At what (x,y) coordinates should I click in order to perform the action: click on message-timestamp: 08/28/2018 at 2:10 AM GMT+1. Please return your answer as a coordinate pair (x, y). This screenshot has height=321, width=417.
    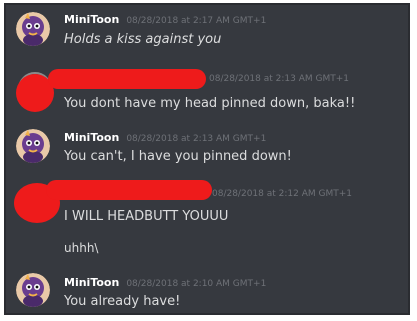
    Looking at the image, I should click on (196, 284).